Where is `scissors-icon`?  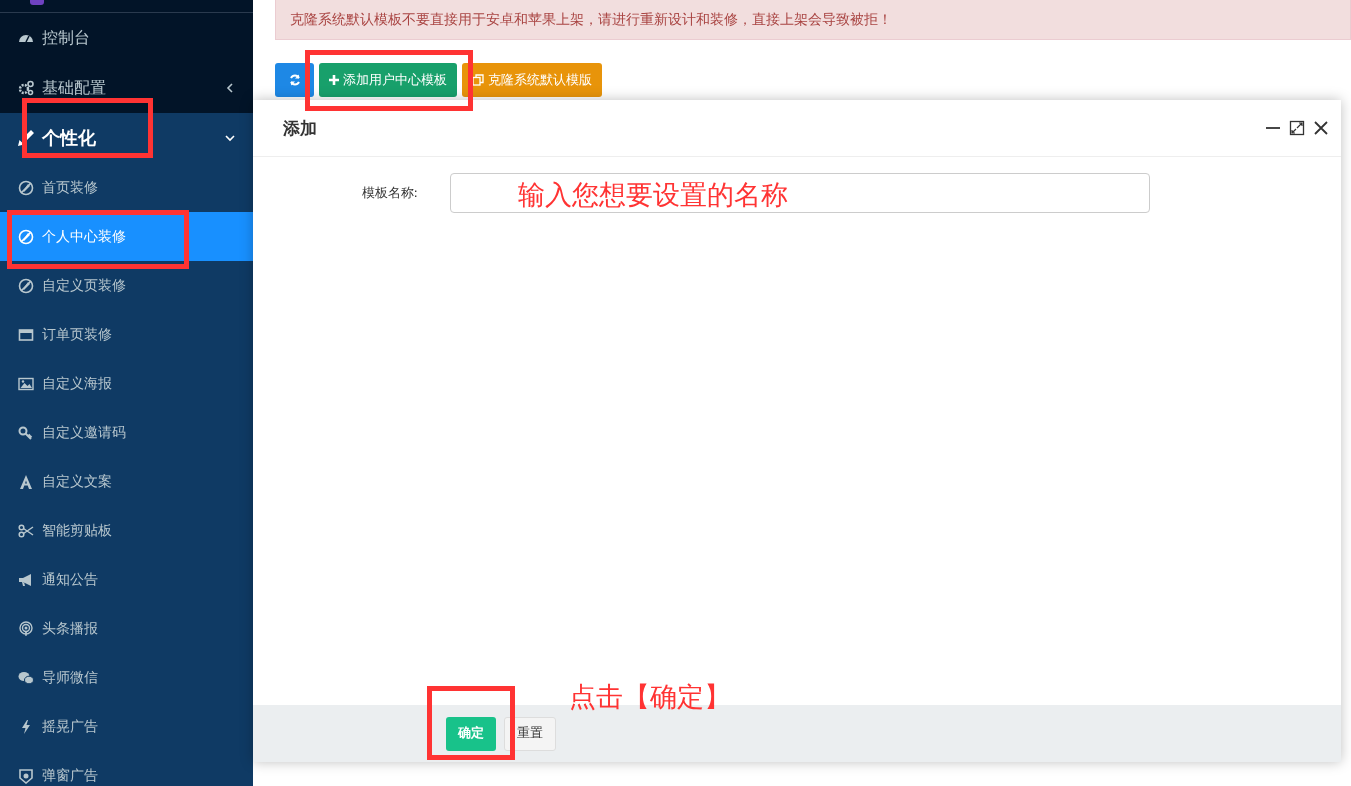
scissors-icon is located at coordinates (26, 530).